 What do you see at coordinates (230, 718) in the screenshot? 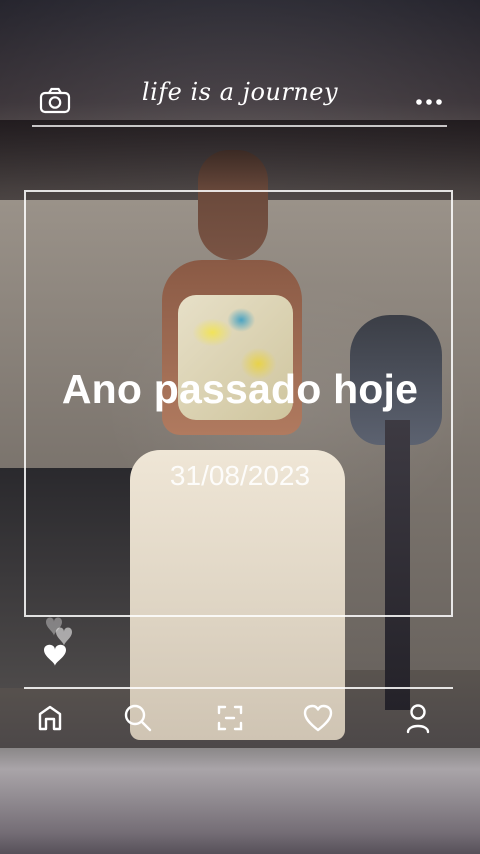
I see `scan-icon` at bounding box center [230, 718].